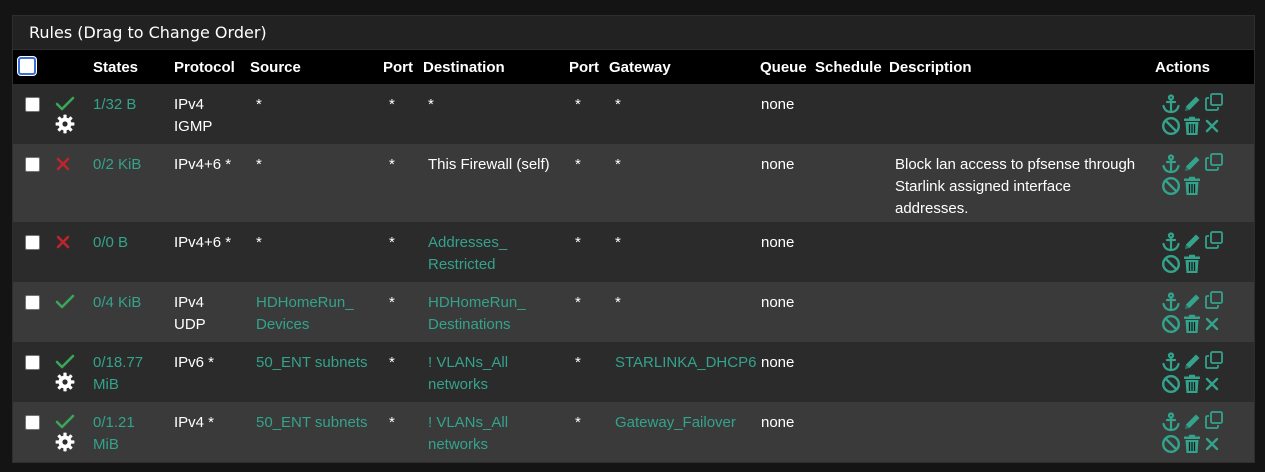  Describe the element at coordinates (212, 114) in the screenshot. I see `protocol-cell: IPv4 IGMP` at that location.